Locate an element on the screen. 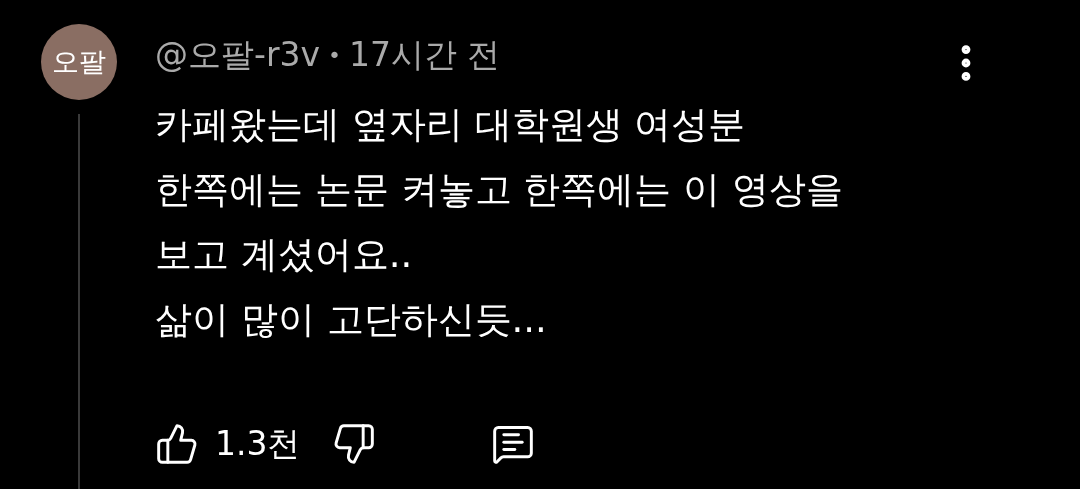 This screenshot has height=489, width=1080. avatar: 오팔 is located at coordinates (78, 62).